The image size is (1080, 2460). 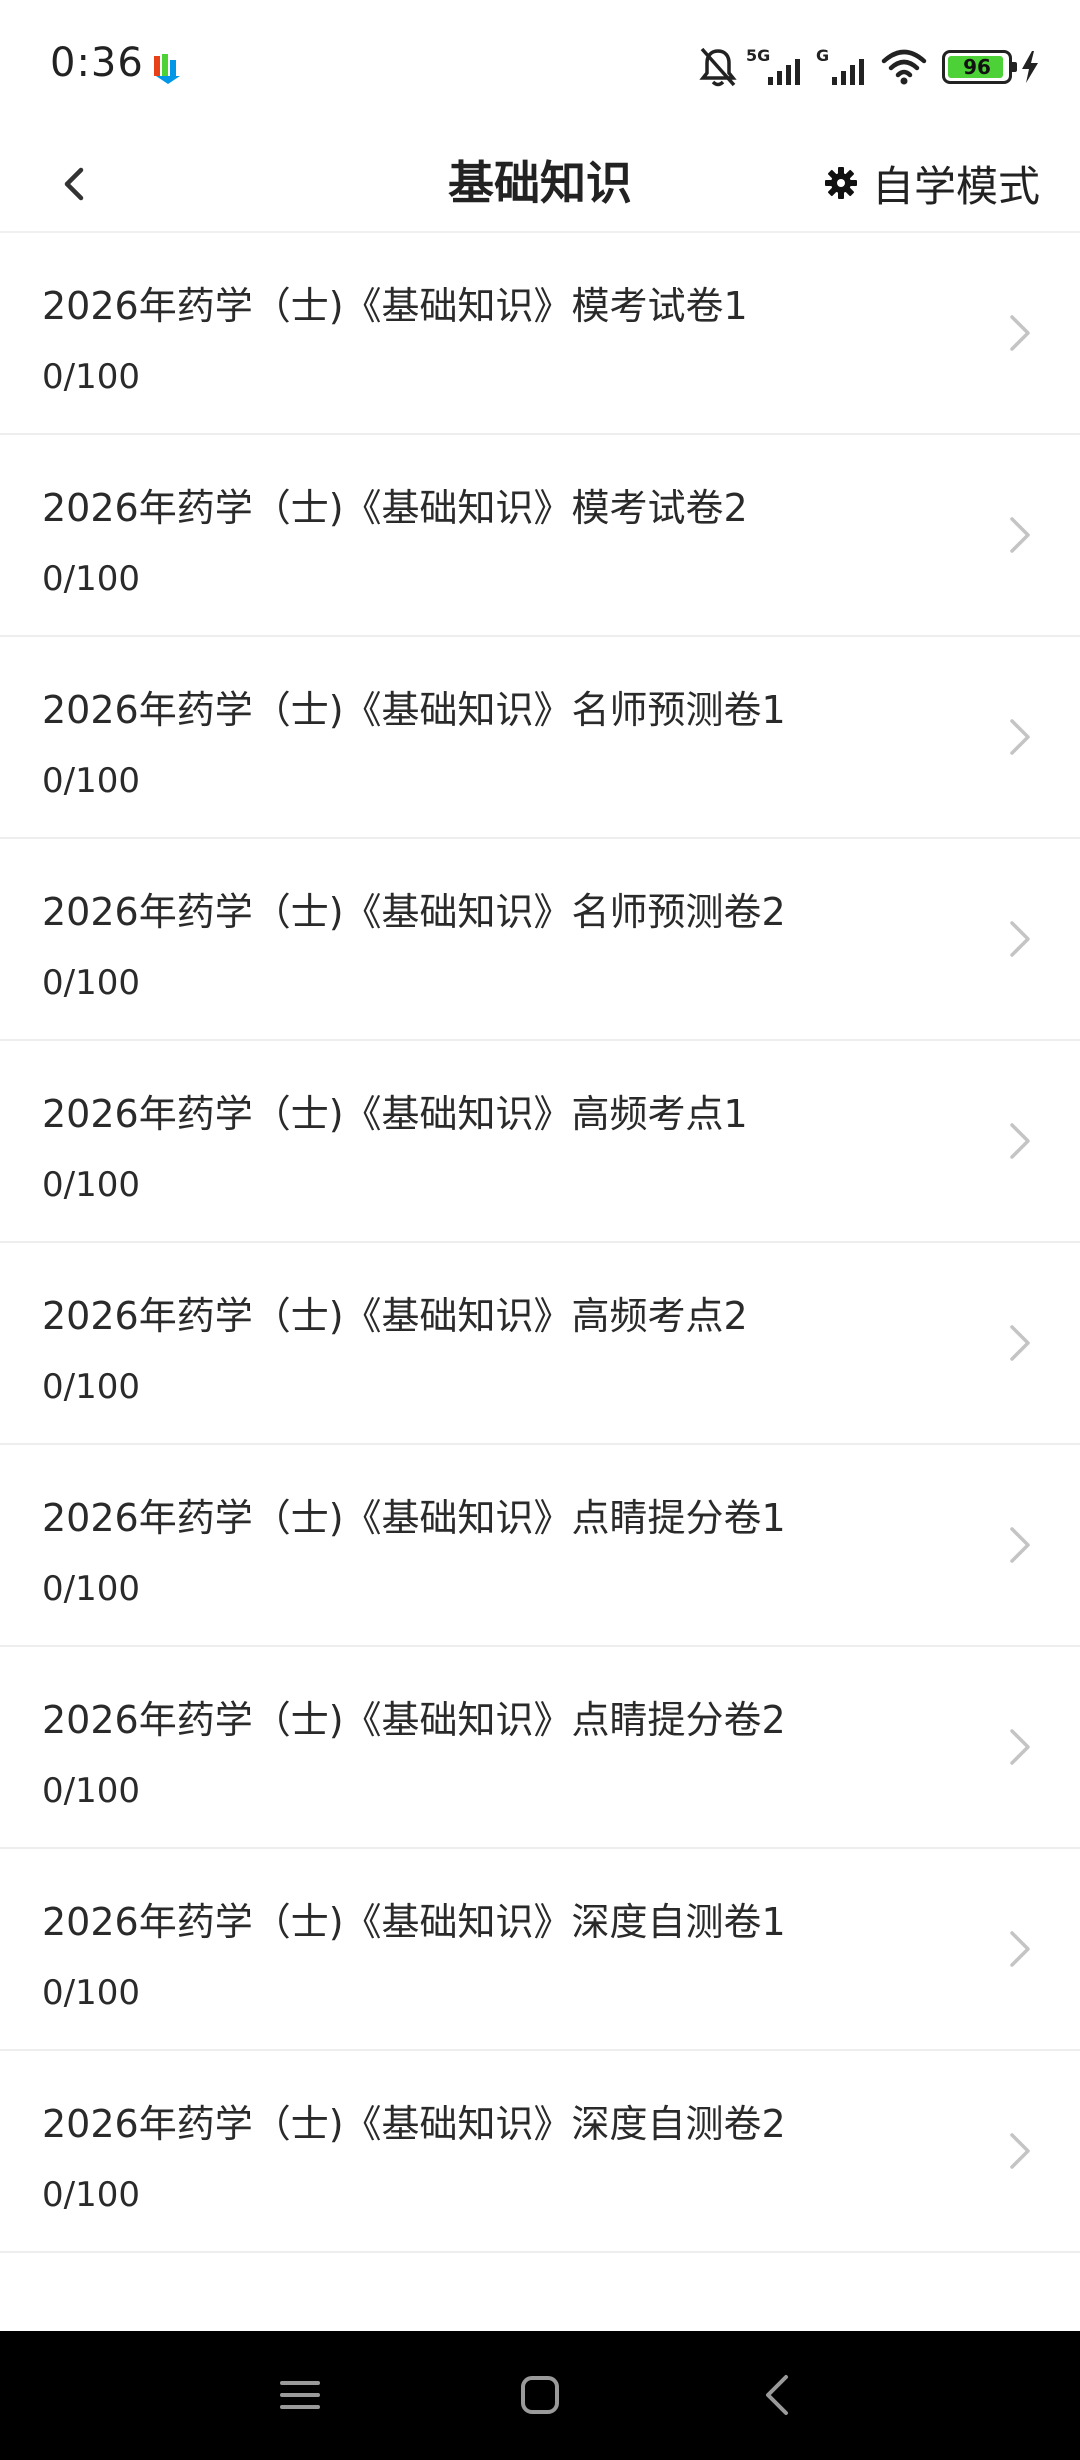 I want to click on mode-label: 自学模式, so click(x=955, y=186).